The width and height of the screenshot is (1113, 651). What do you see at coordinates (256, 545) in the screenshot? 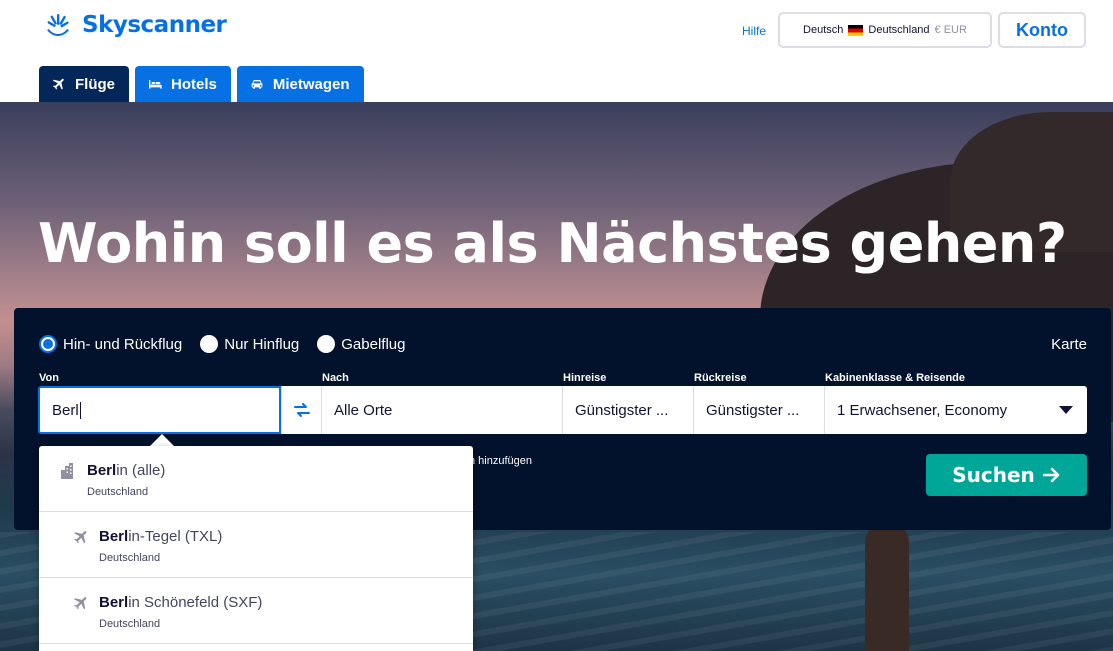
I see `suggestion-item: Berlin-Tegel (TXL) Deutschland` at bounding box center [256, 545].